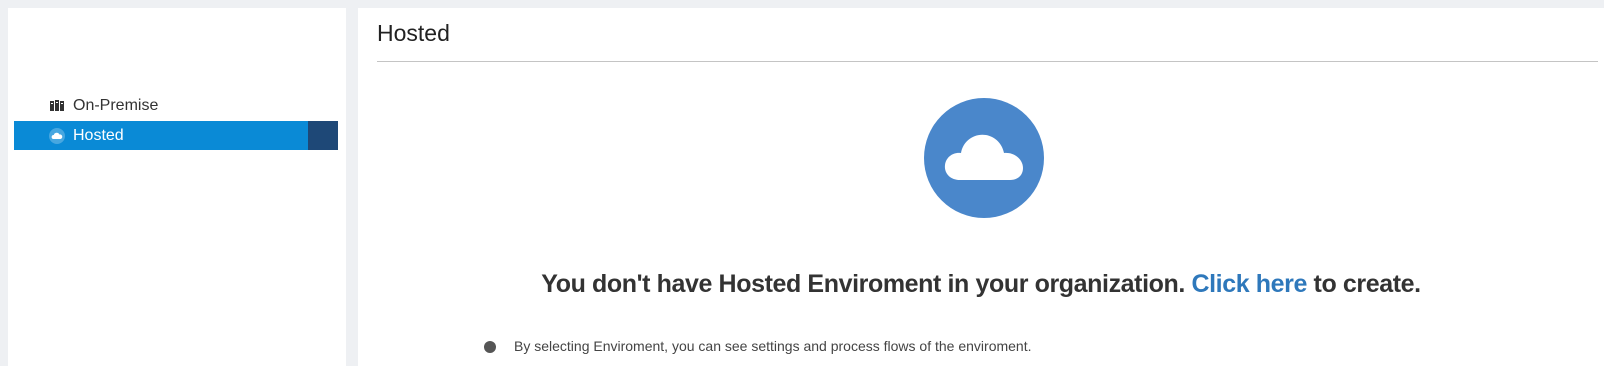 The image size is (1604, 366). Describe the element at coordinates (98, 135) in the screenshot. I see `sidebar-item-label: Hosted` at that location.